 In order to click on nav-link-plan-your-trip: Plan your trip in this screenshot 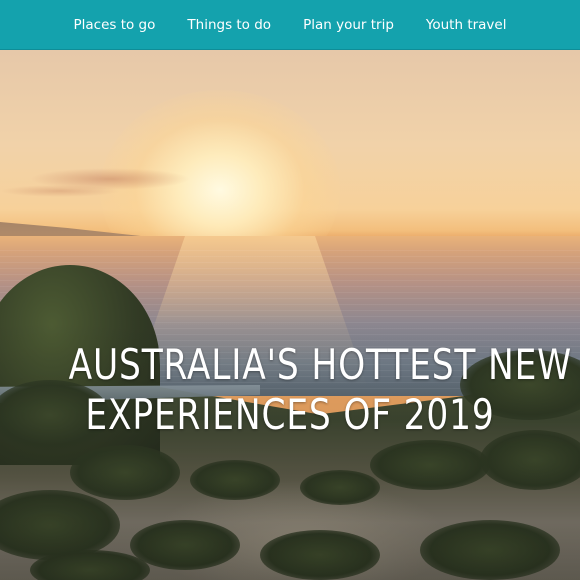, I will do `click(348, 25)`.